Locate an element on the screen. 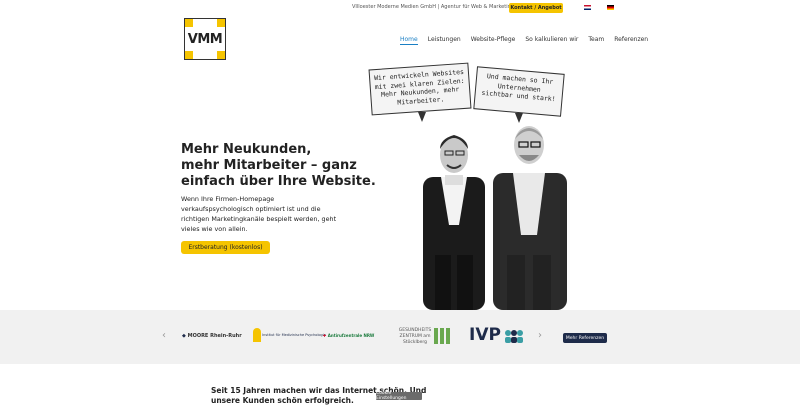 Image resolution: width=800 pixels, height=406 pixels. partner-logo-label: MOORE Rhein-Ruhr is located at coordinates (214, 336).